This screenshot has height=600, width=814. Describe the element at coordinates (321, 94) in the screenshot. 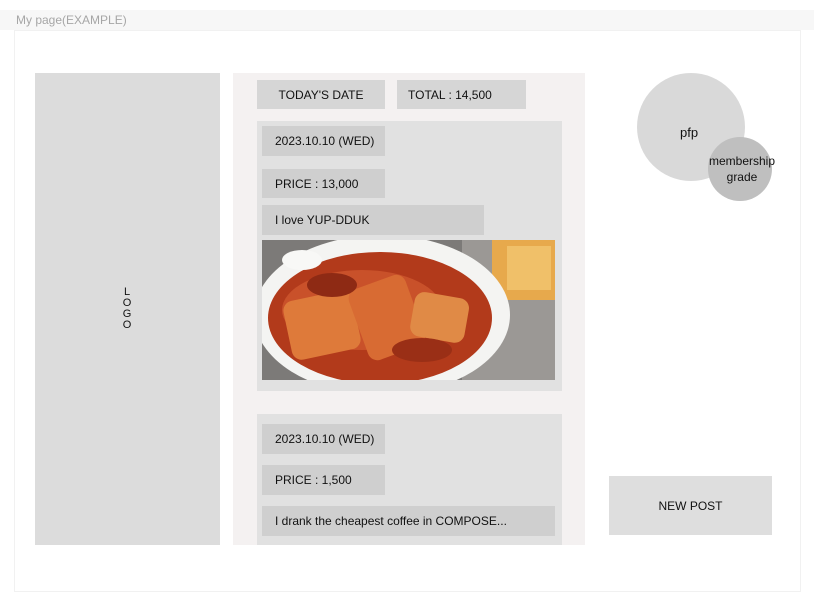

I see `todays-date-label: TODAY'S DATE` at that location.